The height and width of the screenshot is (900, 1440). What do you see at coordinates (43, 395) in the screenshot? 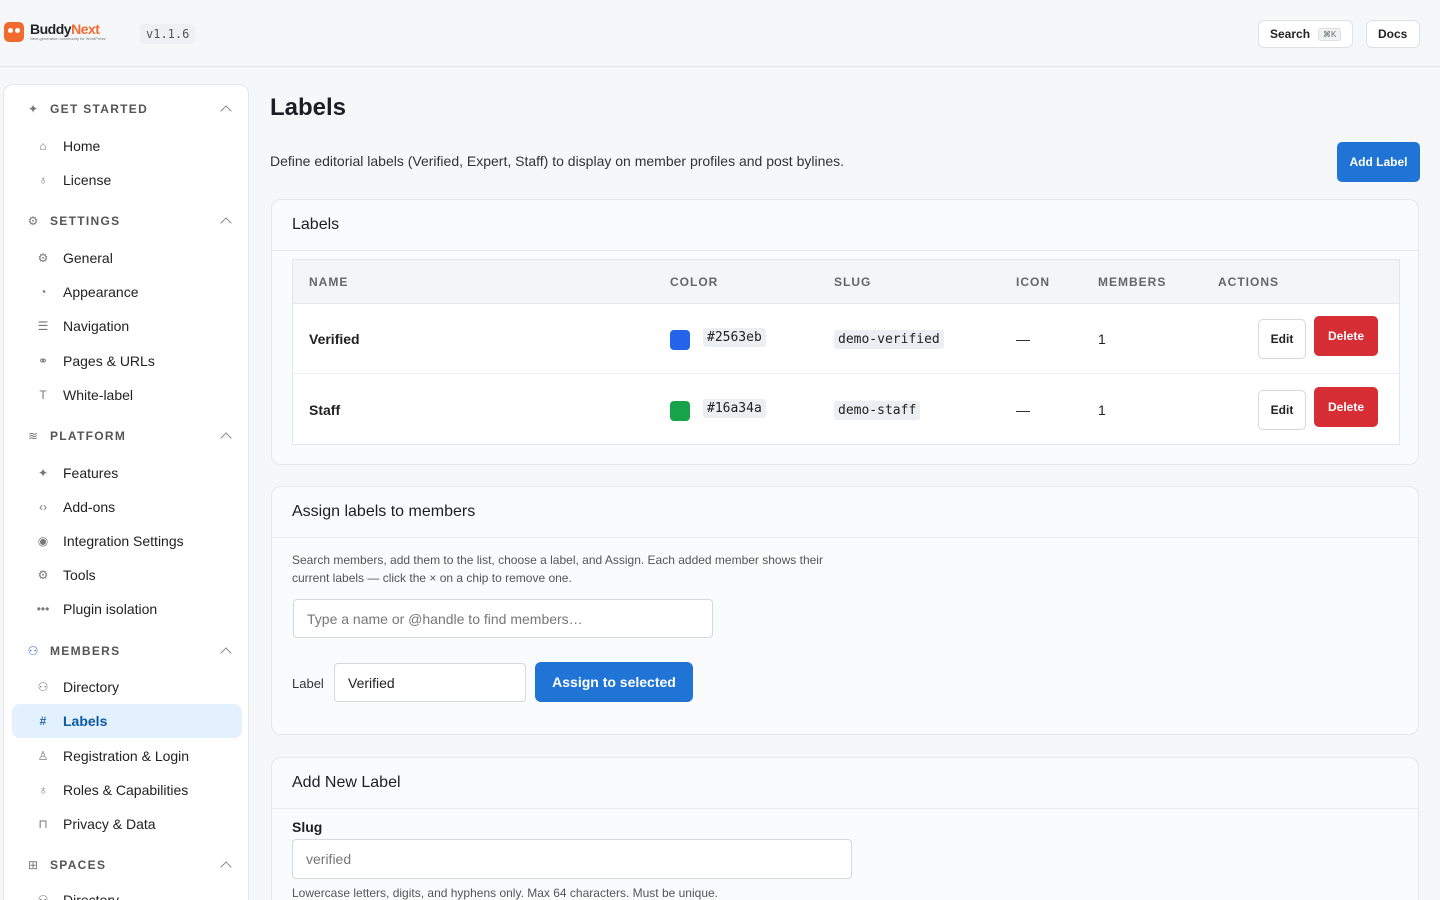
I see `type-icon: T` at bounding box center [43, 395].